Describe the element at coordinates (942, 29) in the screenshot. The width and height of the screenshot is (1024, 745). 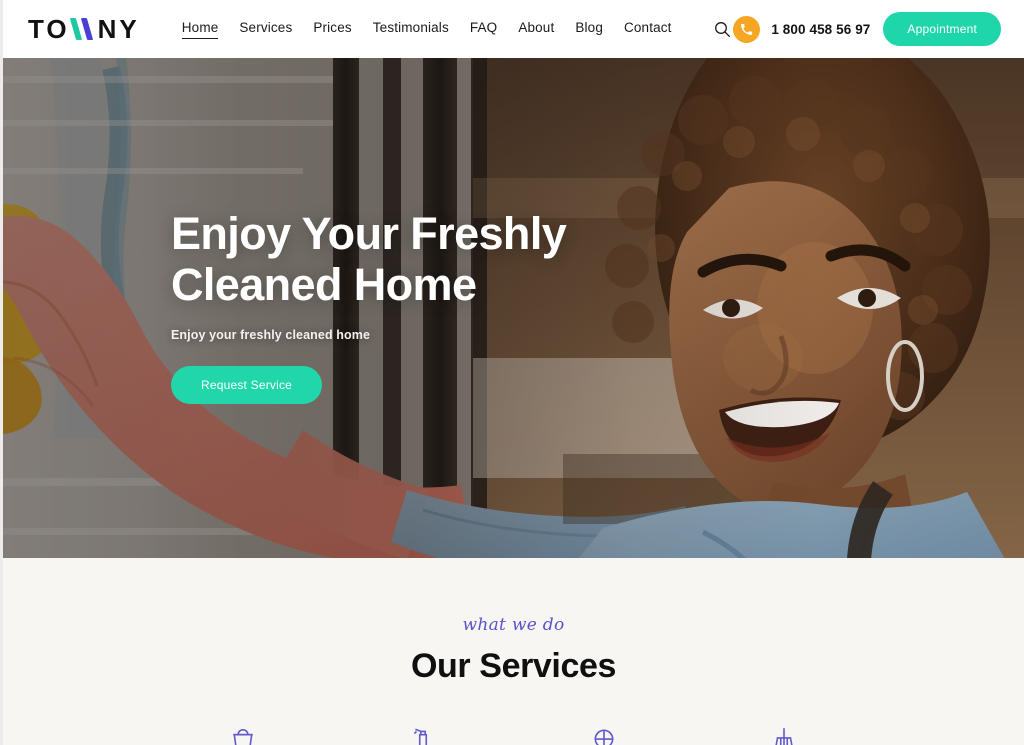
I see `appointment-button: Appointment` at that location.